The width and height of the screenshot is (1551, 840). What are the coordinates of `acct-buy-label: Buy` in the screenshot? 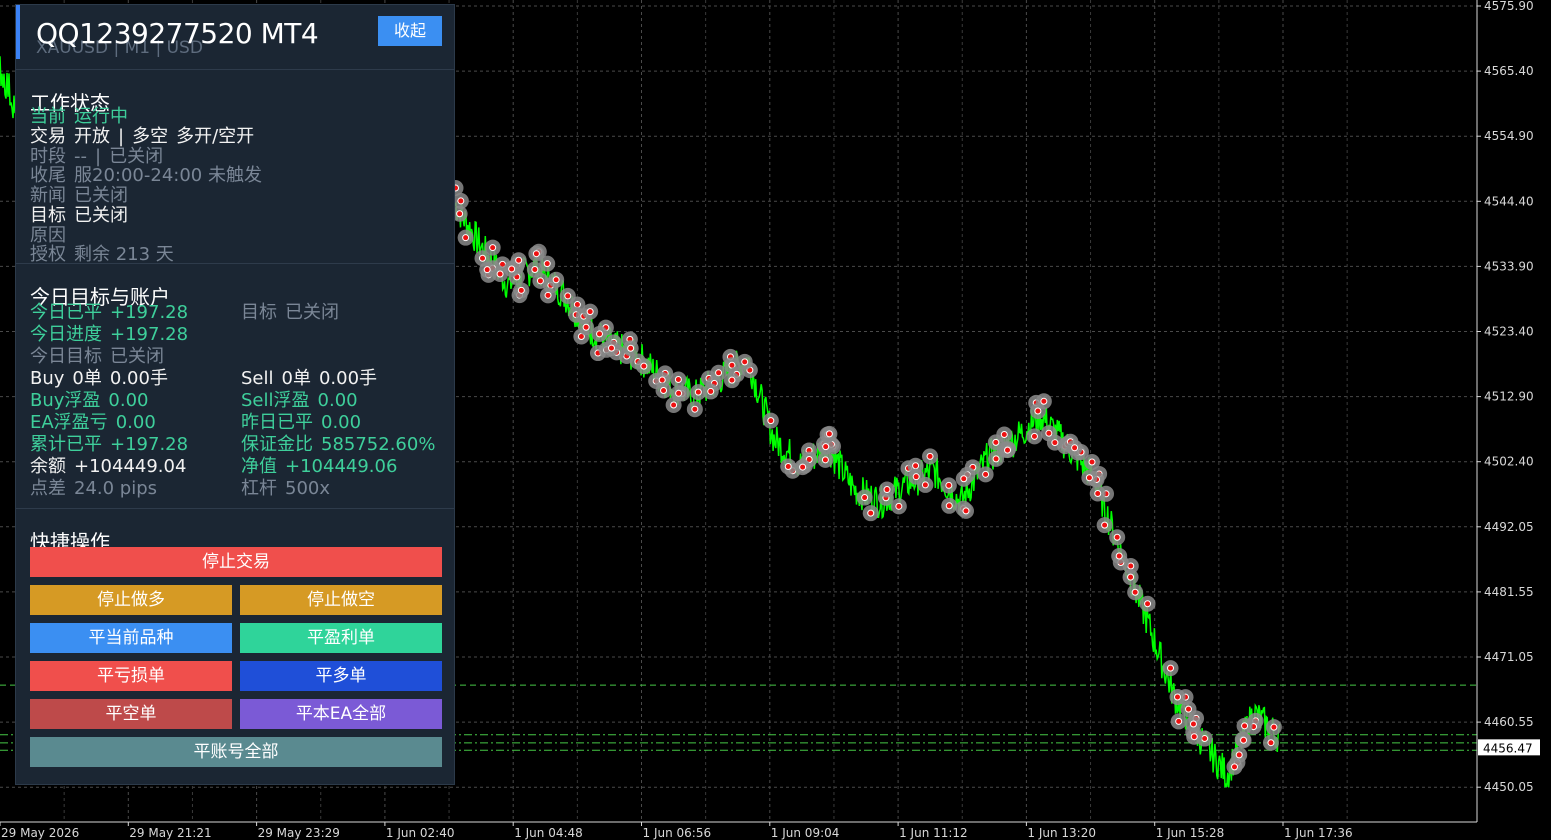 It's located at (47, 378).